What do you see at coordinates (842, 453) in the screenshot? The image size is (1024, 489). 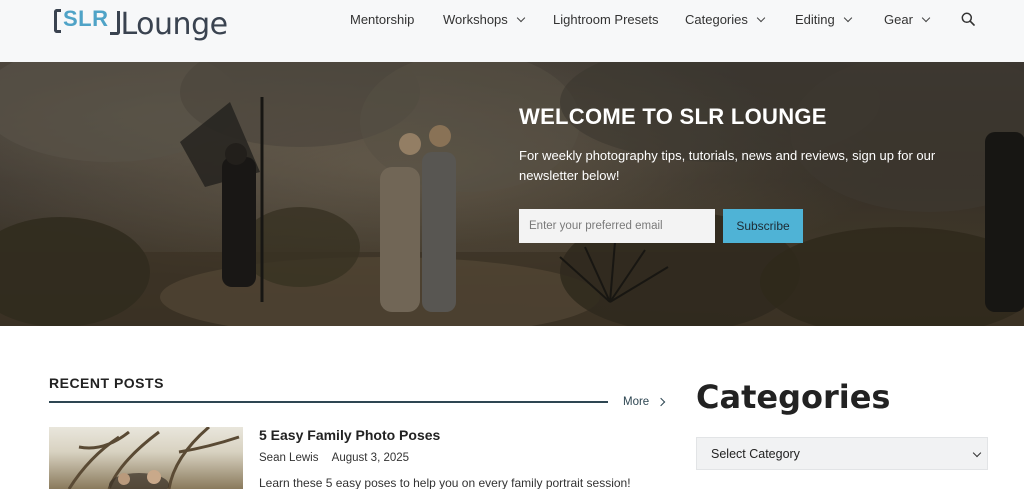 I see `category-select: Select Category` at bounding box center [842, 453].